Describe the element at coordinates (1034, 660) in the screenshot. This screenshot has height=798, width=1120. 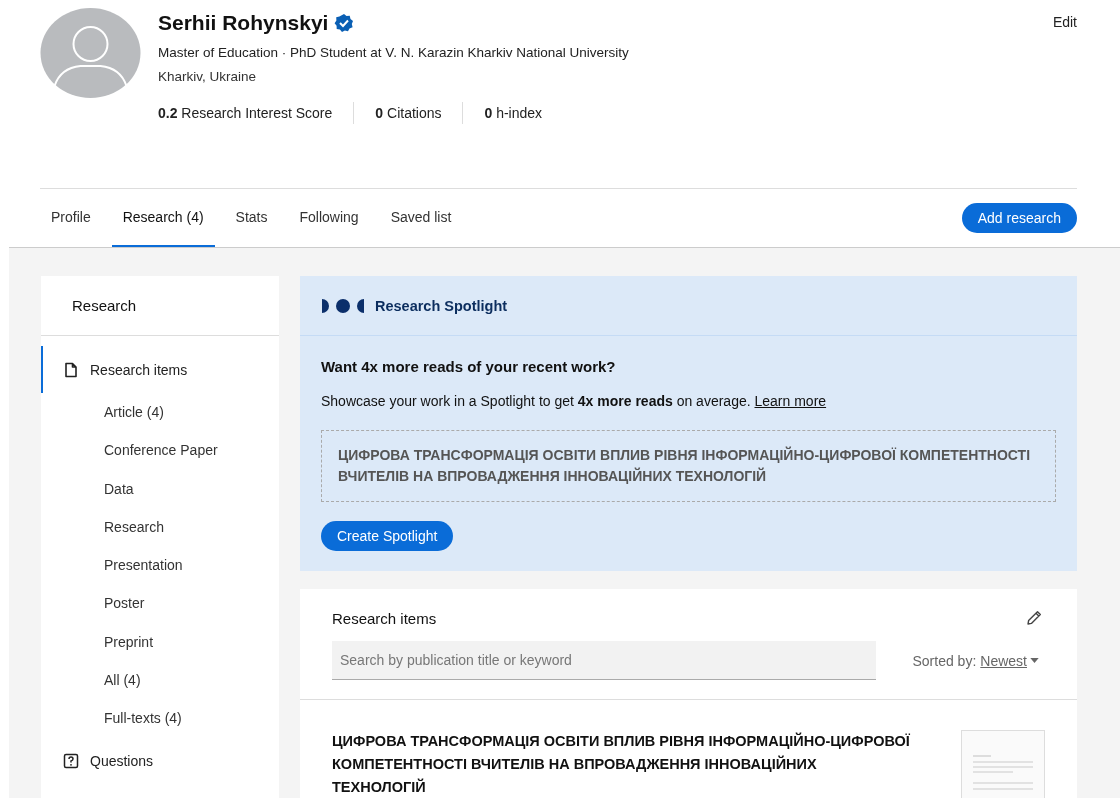
I see `caret-icon` at that location.